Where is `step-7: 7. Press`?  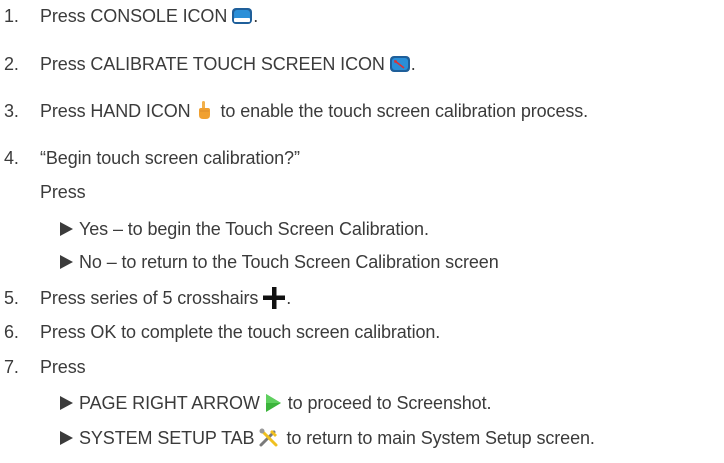
step-7: 7. Press is located at coordinates (43, 367).